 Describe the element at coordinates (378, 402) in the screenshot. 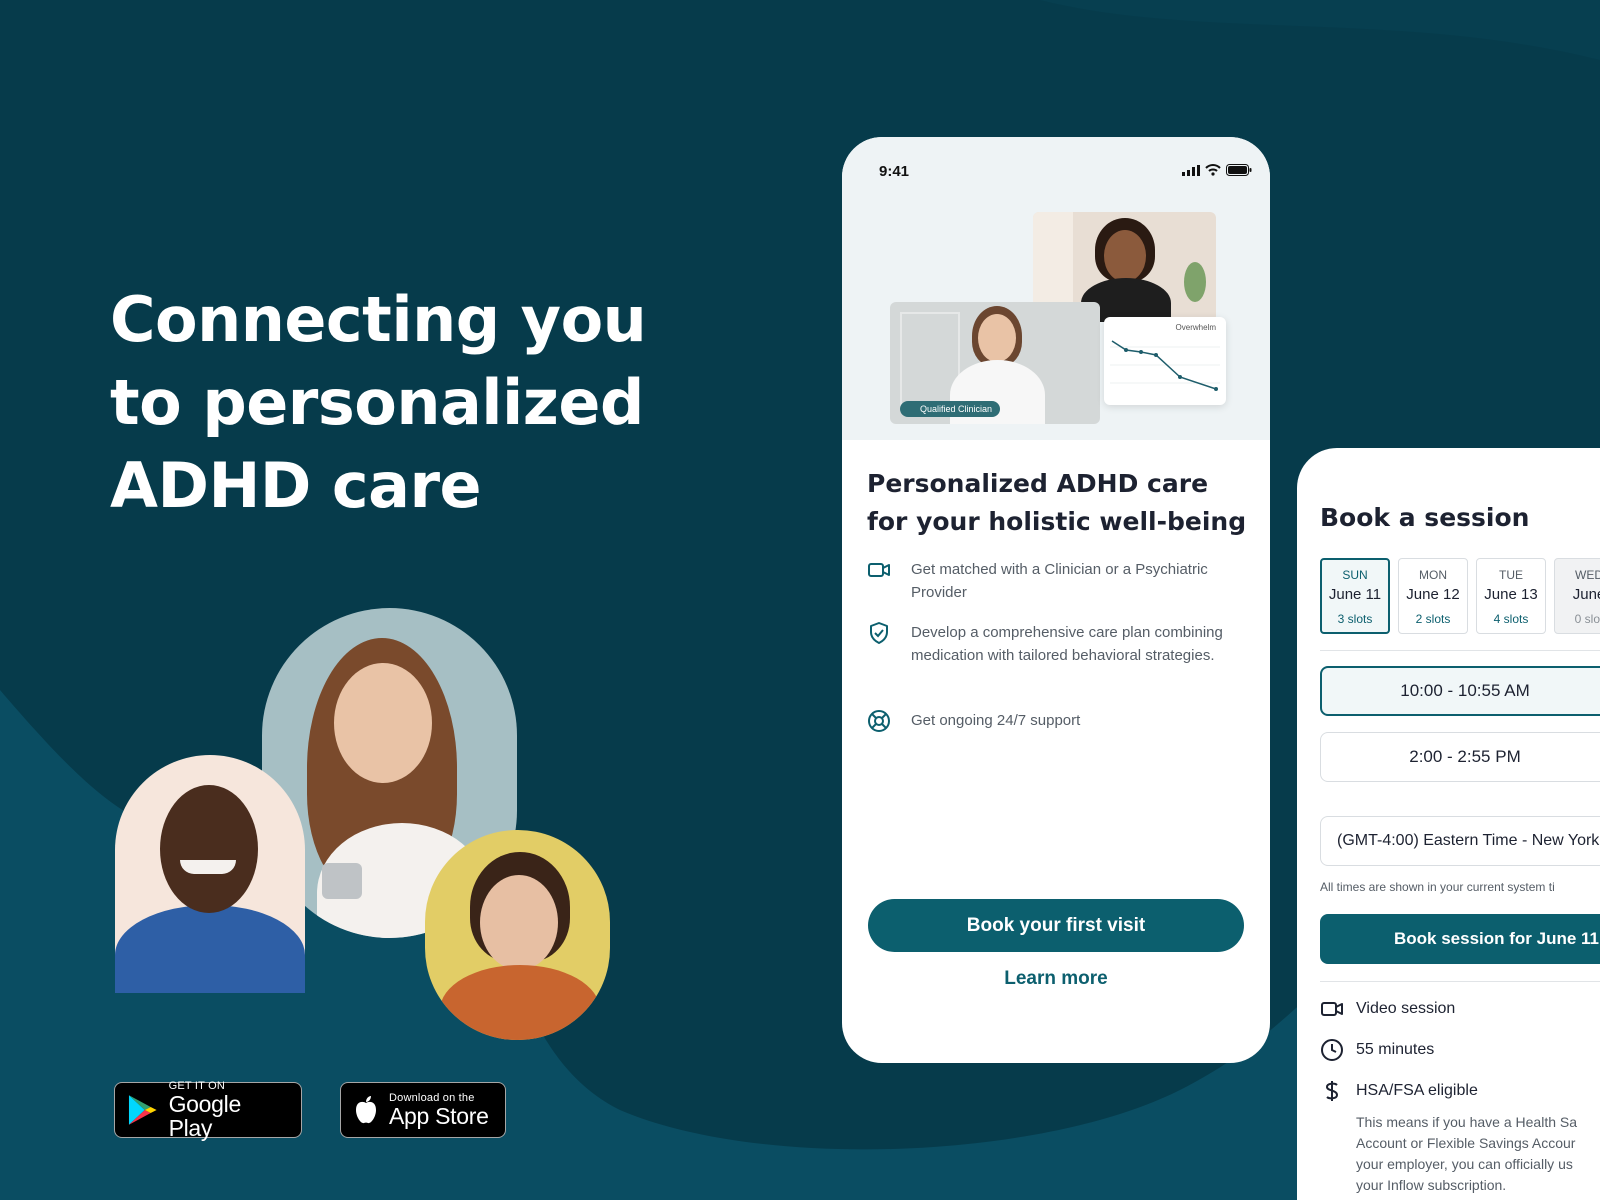

I see `hero-headline: Connecting you to personalized ADHD care` at that location.